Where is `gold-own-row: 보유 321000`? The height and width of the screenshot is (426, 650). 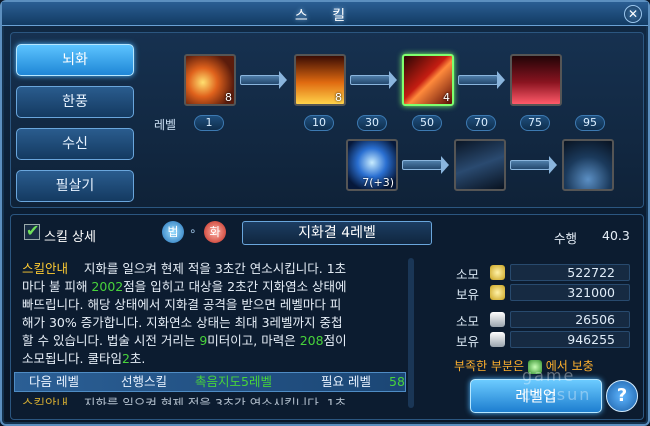 gold-own-row: 보유 321000 is located at coordinates (542, 293).